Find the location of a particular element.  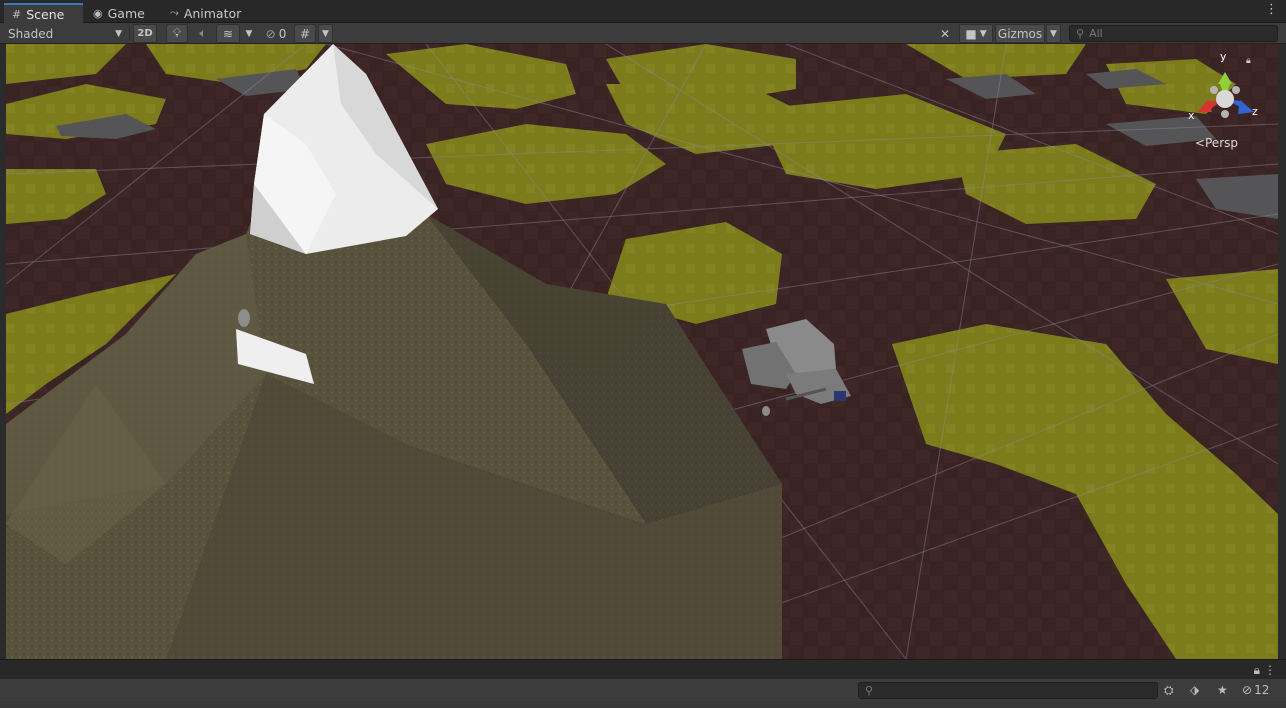

tab-game-label: Game is located at coordinates (126, 13).